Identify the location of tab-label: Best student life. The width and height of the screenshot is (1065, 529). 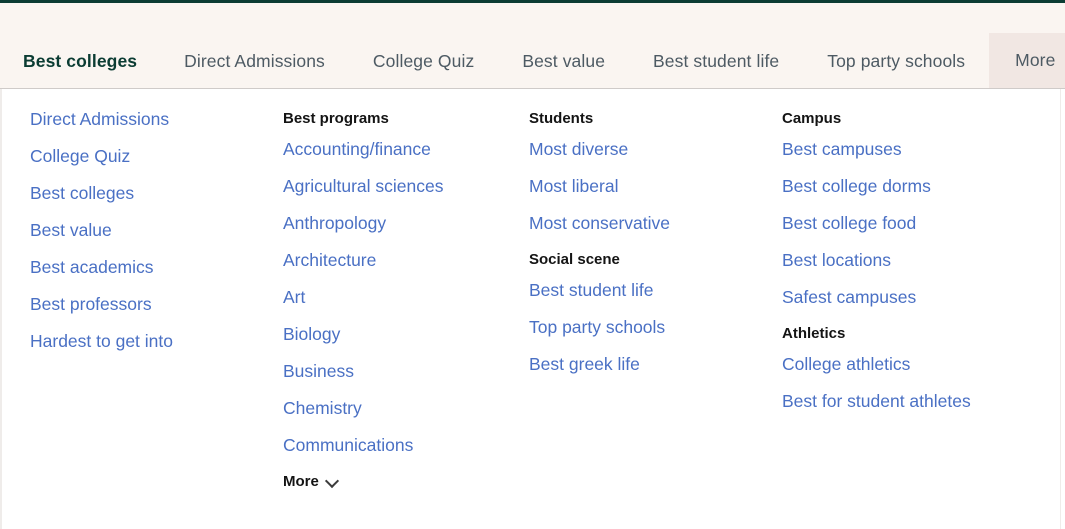
(716, 60).